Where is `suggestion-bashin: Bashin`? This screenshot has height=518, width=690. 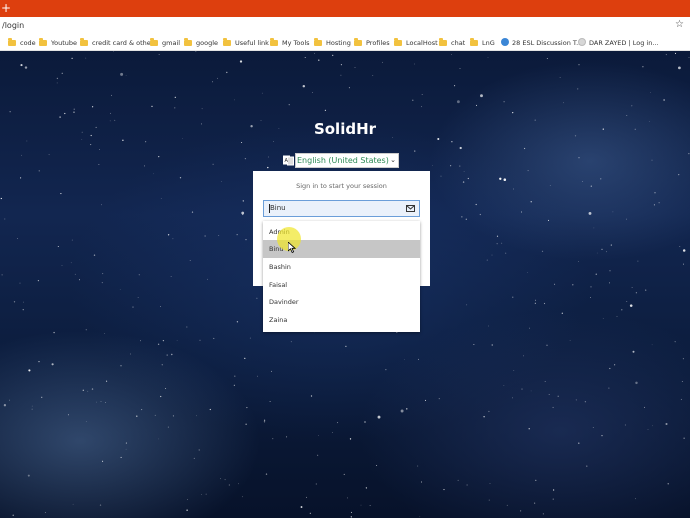
suggestion-bashin: Bashin is located at coordinates (341, 267).